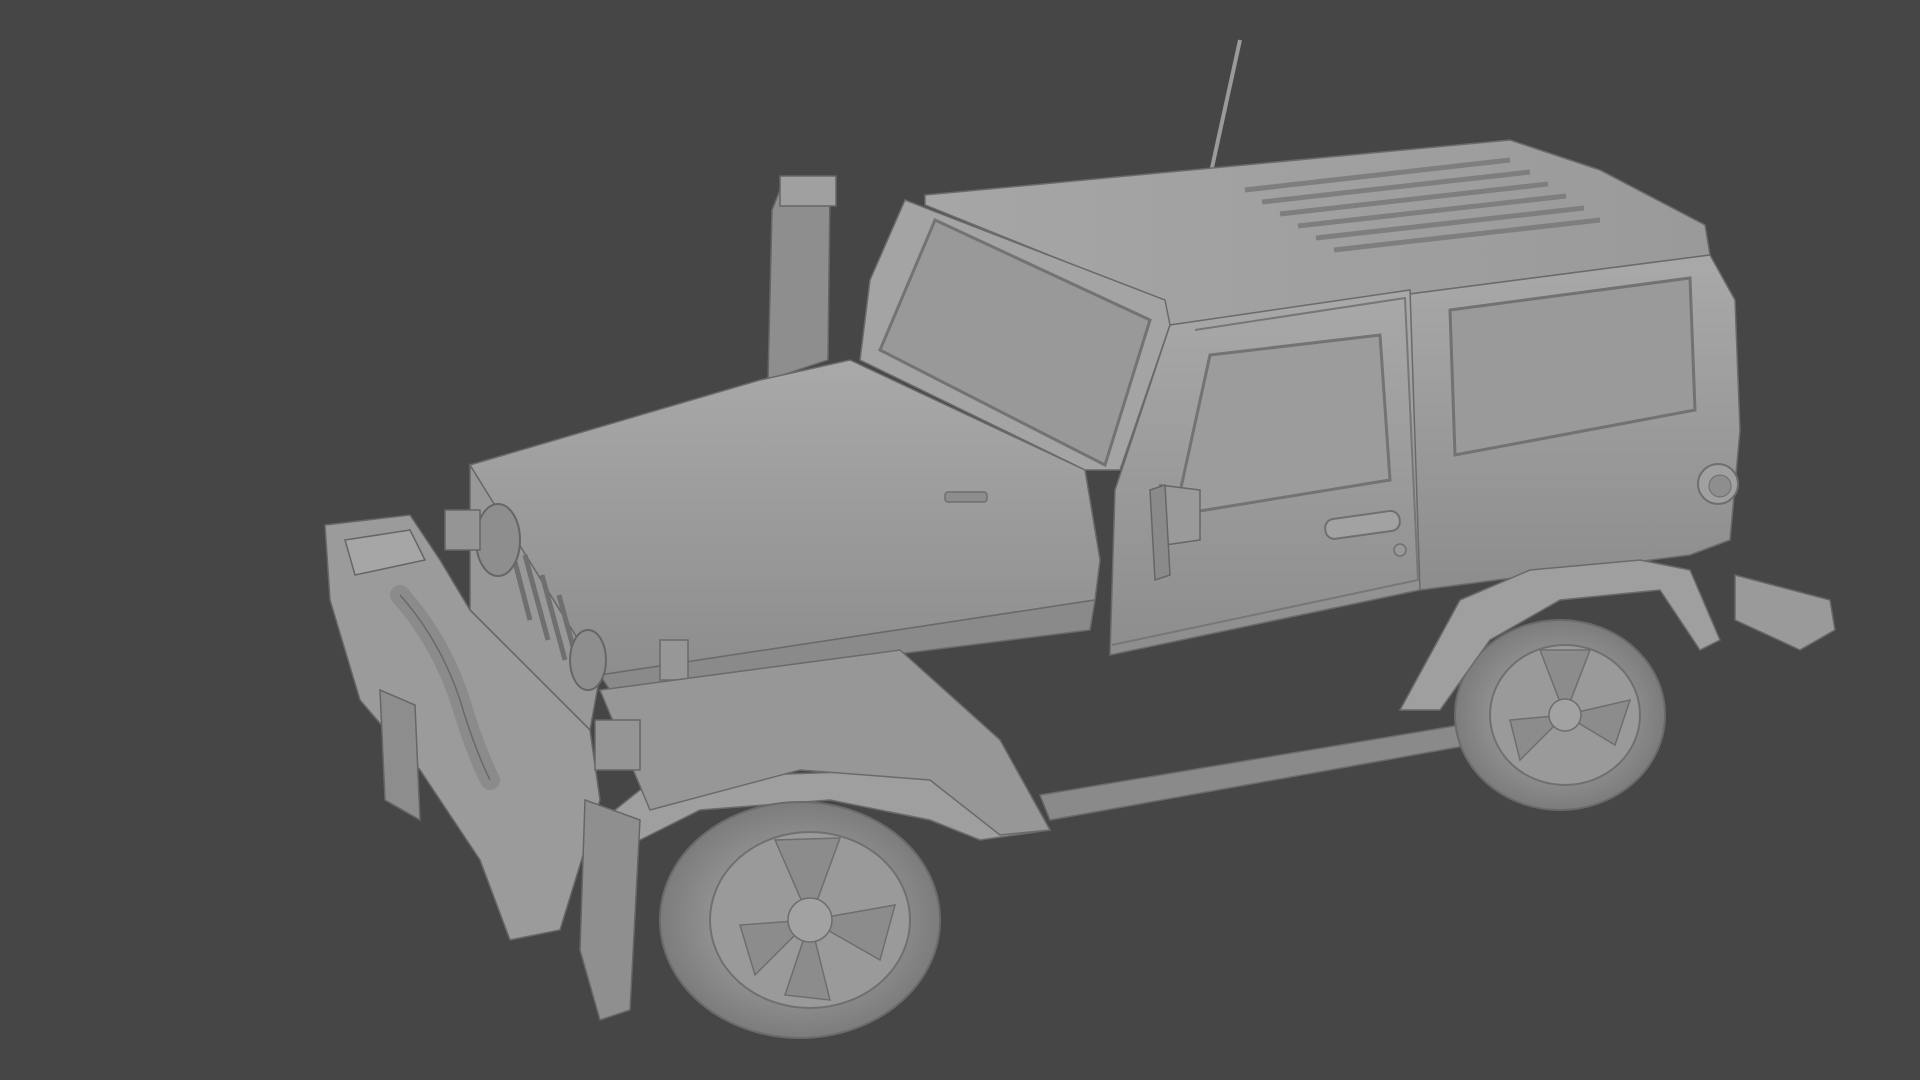 This screenshot has height=1080, width=1920. I want to click on left-headlight, so click(498, 540).